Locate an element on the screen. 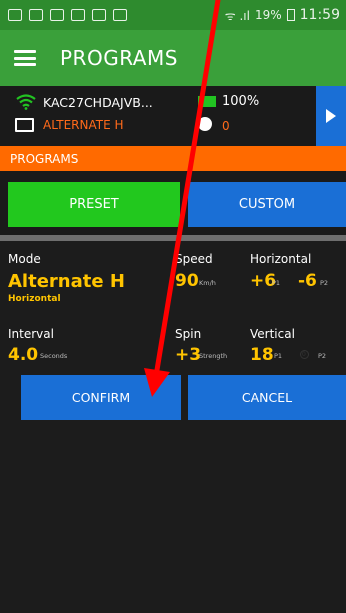  app-icon is located at coordinates (57, 15).